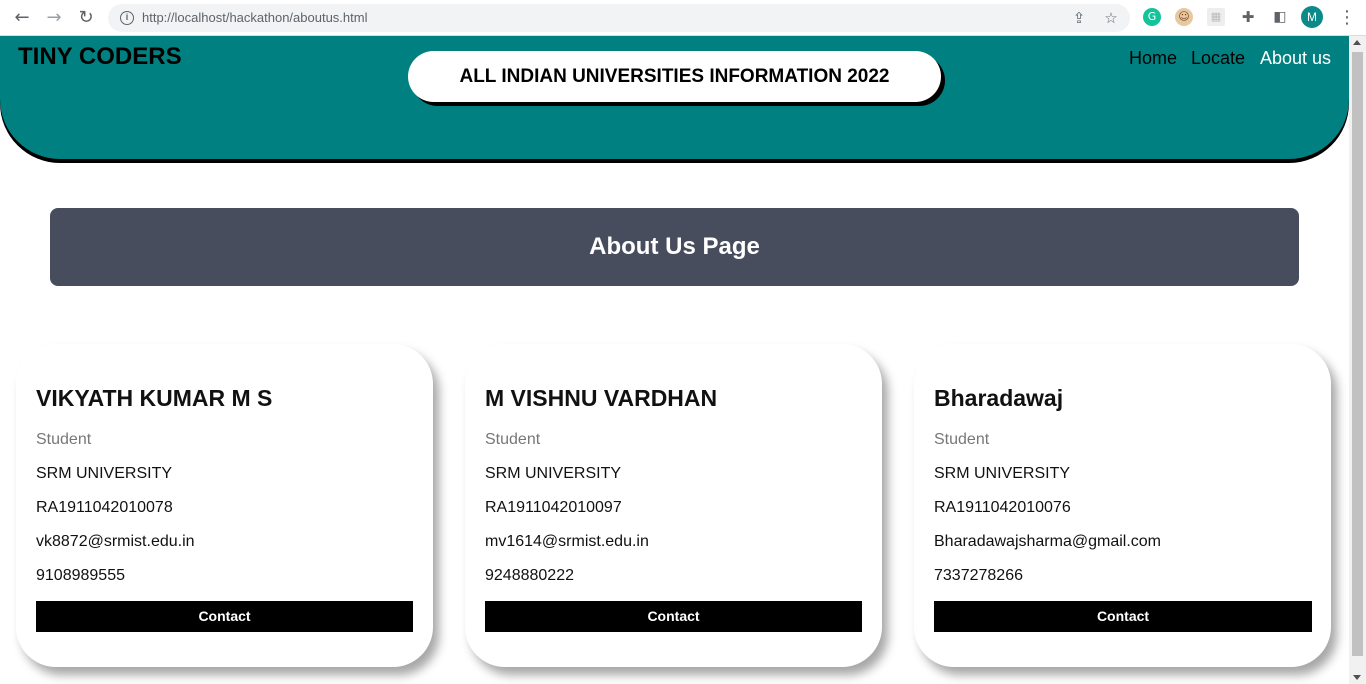  I want to click on member-reg-no: RA1911042010076, so click(1002, 507).